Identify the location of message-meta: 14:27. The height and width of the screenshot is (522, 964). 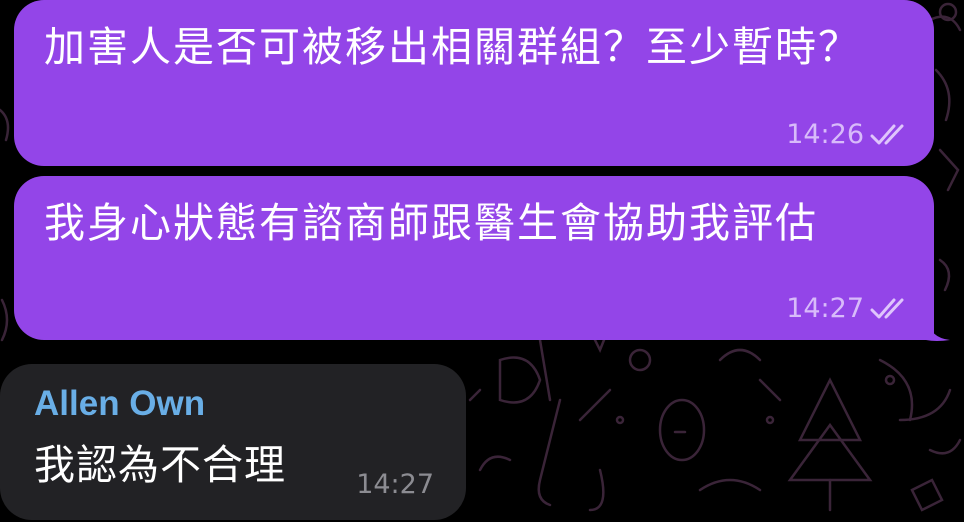
(848, 308).